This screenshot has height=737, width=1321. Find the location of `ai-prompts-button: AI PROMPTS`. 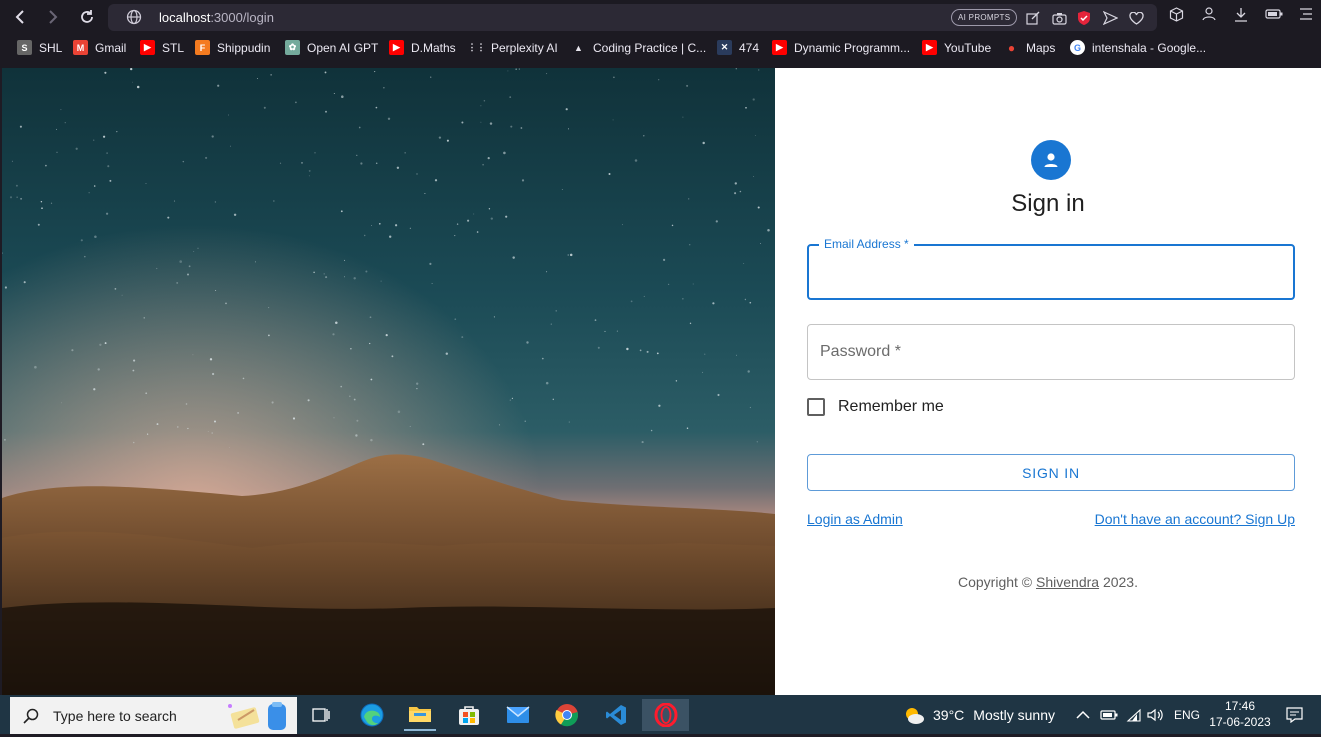

ai-prompts-button: AI PROMPTS is located at coordinates (984, 17).